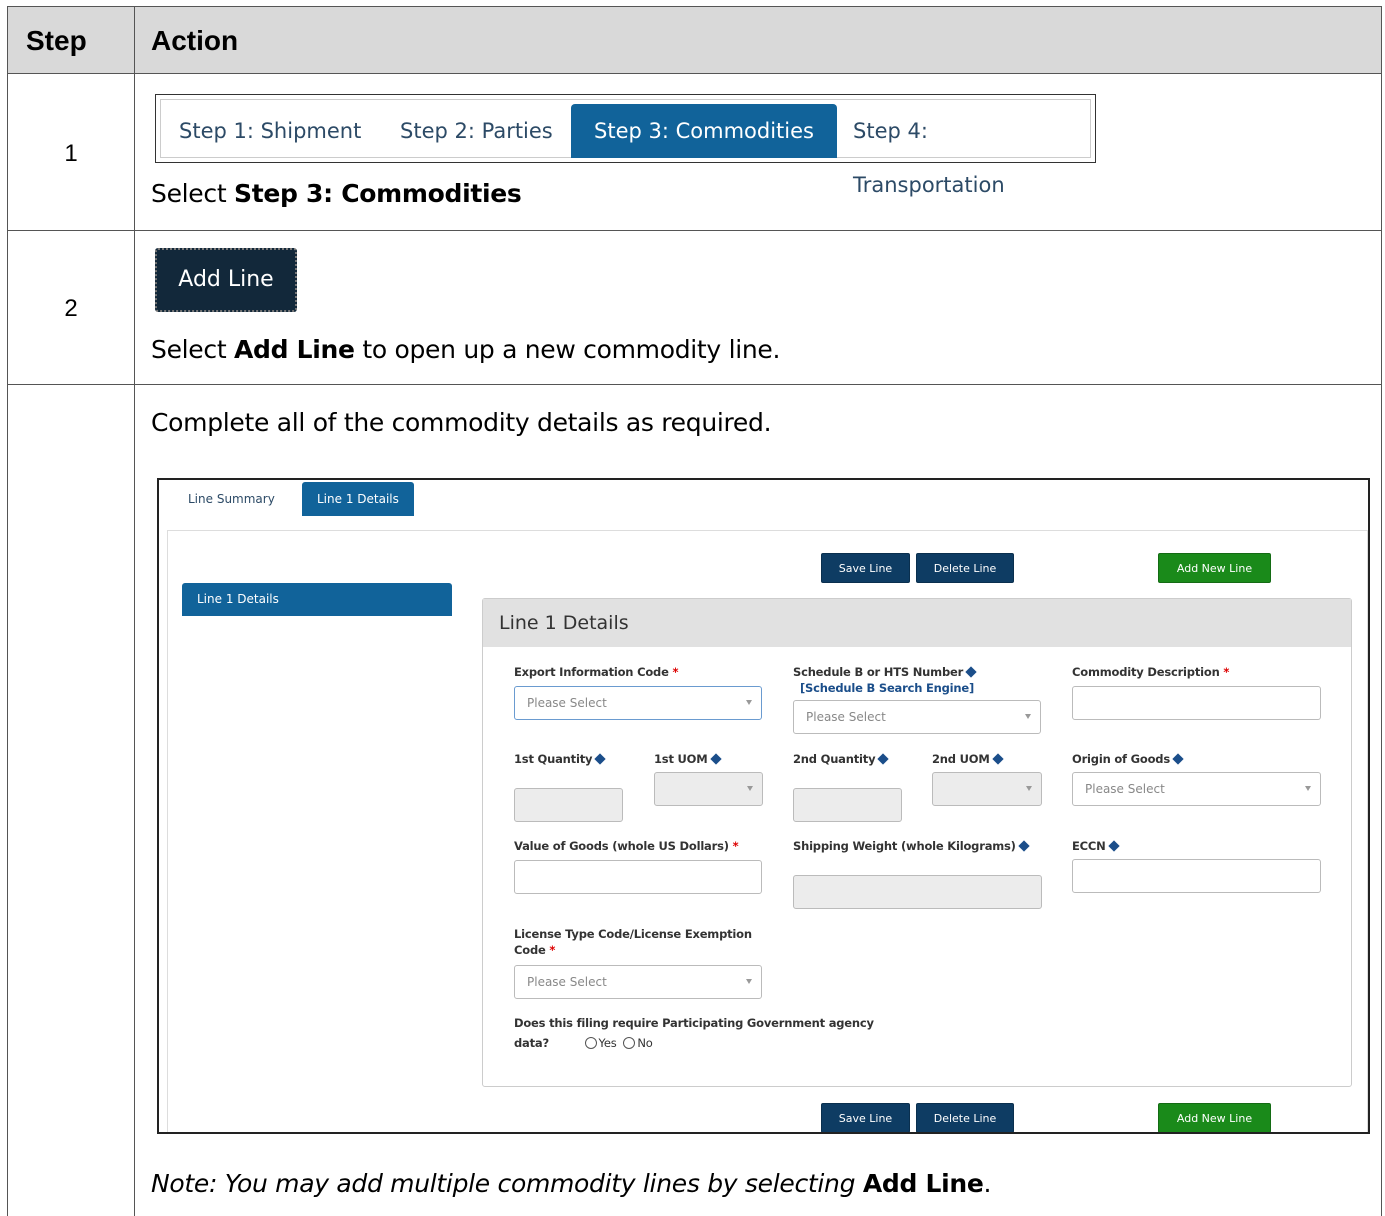 The image size is (1385, 1216). What do you see at coordinates (638, 877) in the screenshot?
I see `value-input` at bounding box center [638, 877].